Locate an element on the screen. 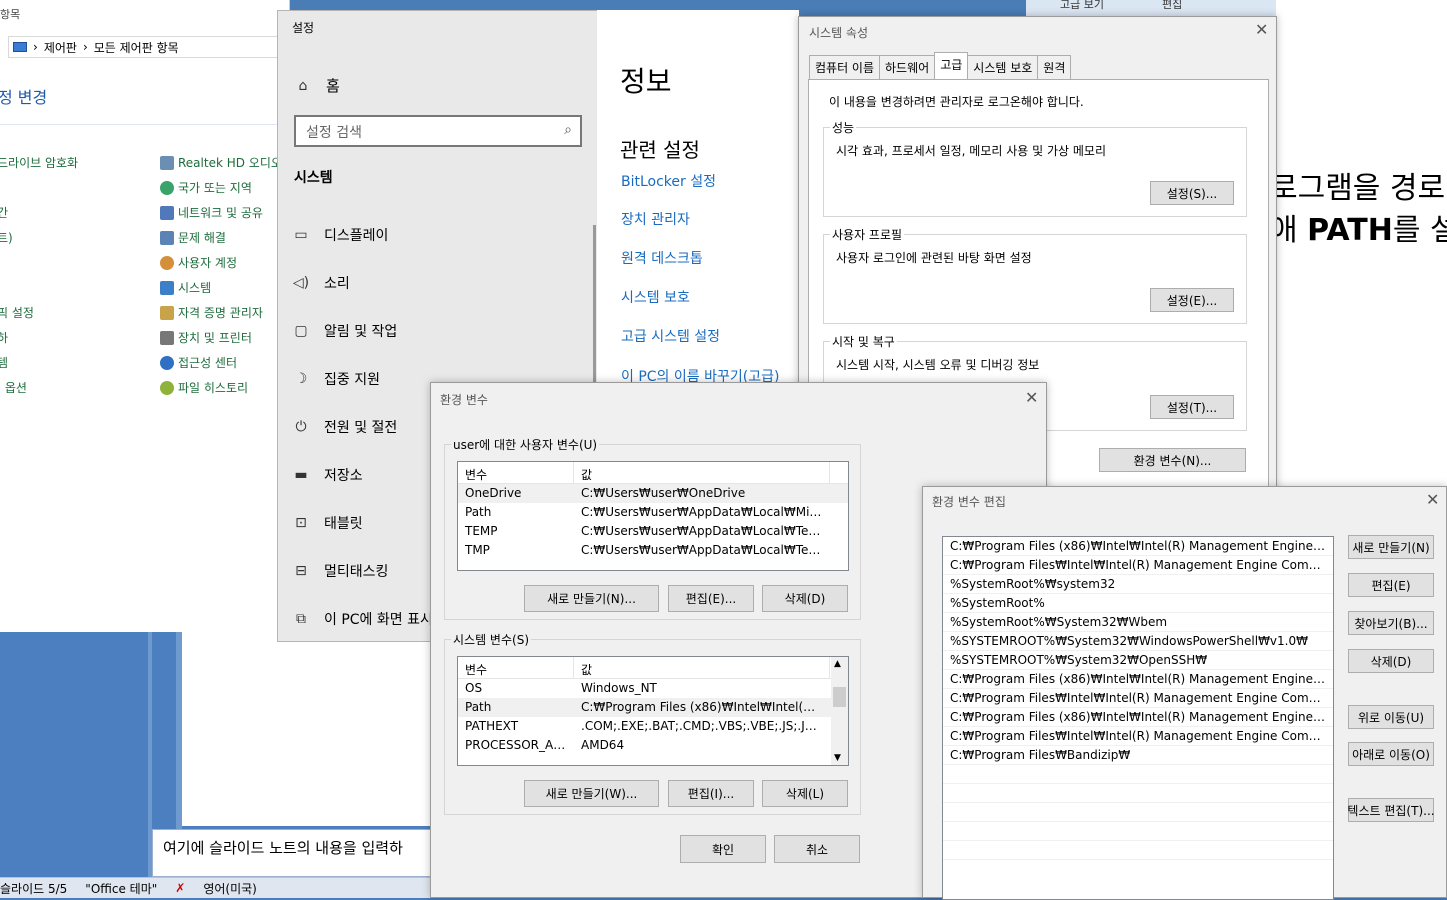  link-remote-desktop: 원격 데스크톱 is located at coordinates (662, 258).